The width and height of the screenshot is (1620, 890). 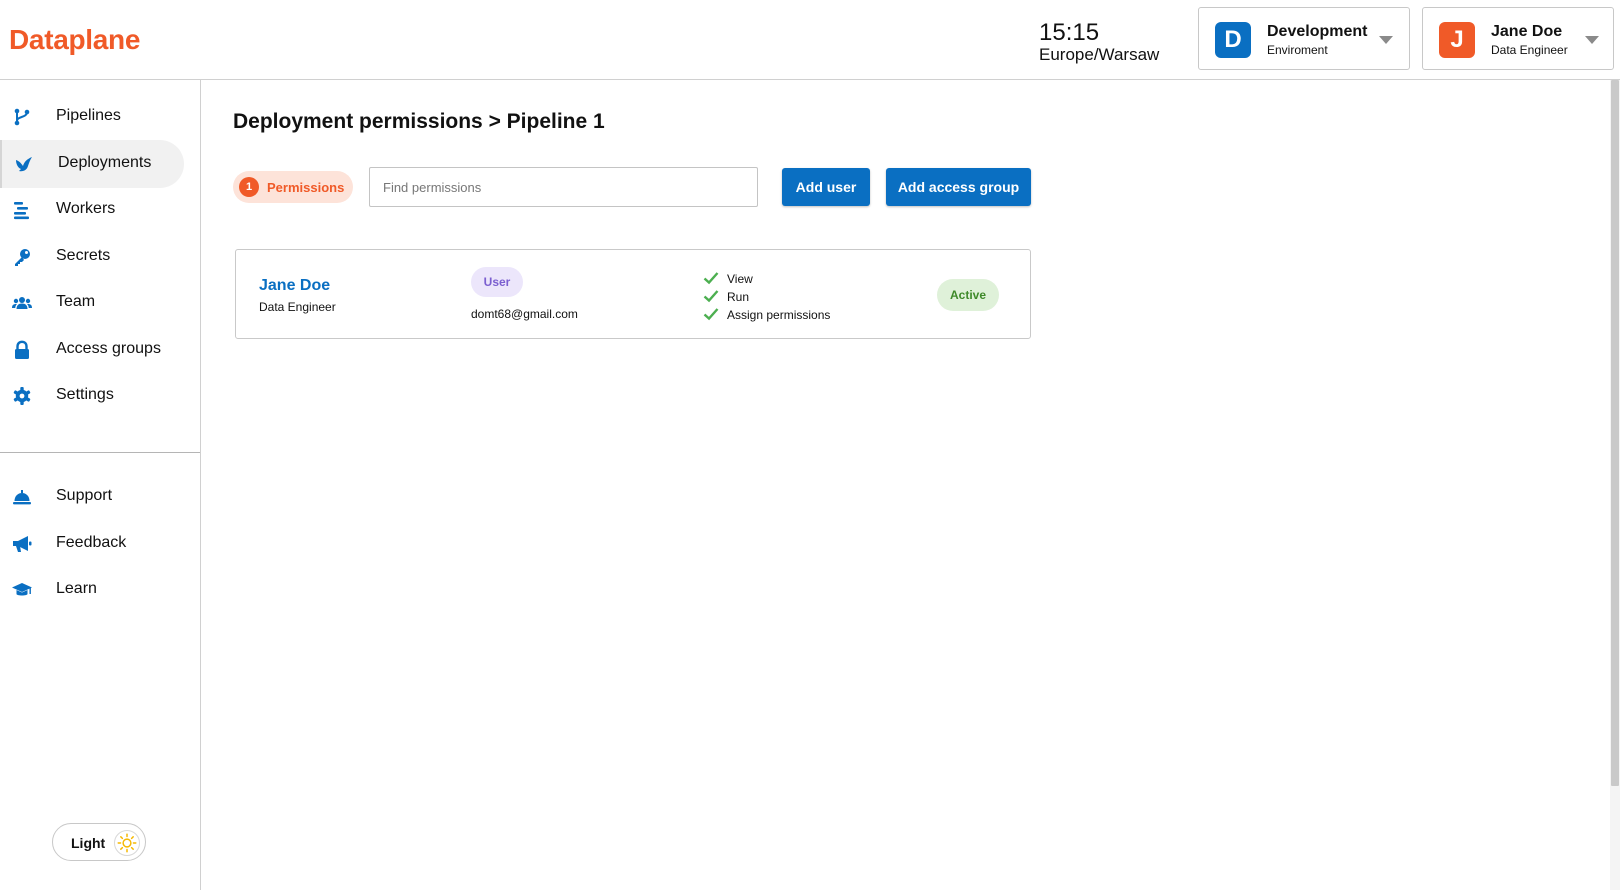 I want to click on sidebar-item-label: Deployments, so click(x=105, y=162).